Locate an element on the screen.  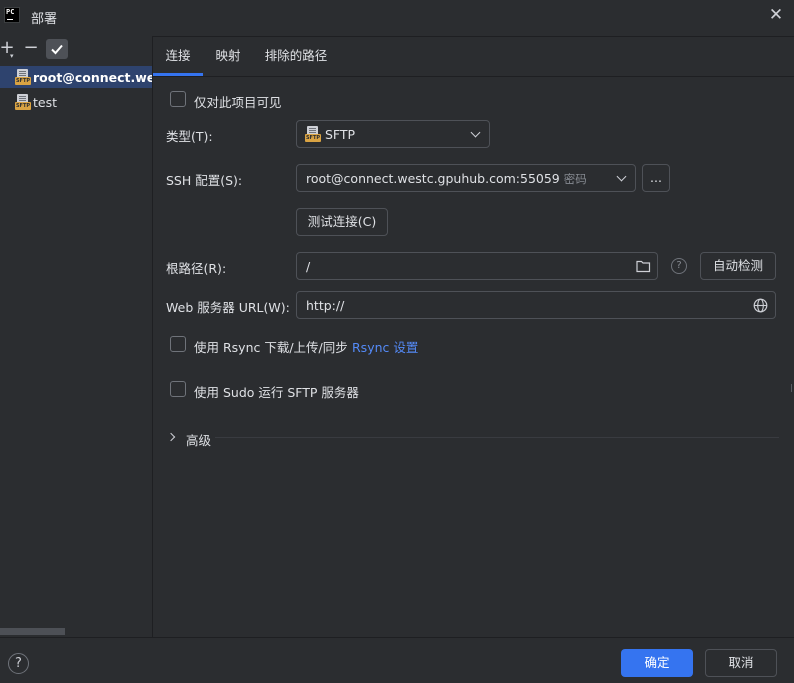
web-url-label: Web 服务器 URL(W): is located at coordinates (228, 307).